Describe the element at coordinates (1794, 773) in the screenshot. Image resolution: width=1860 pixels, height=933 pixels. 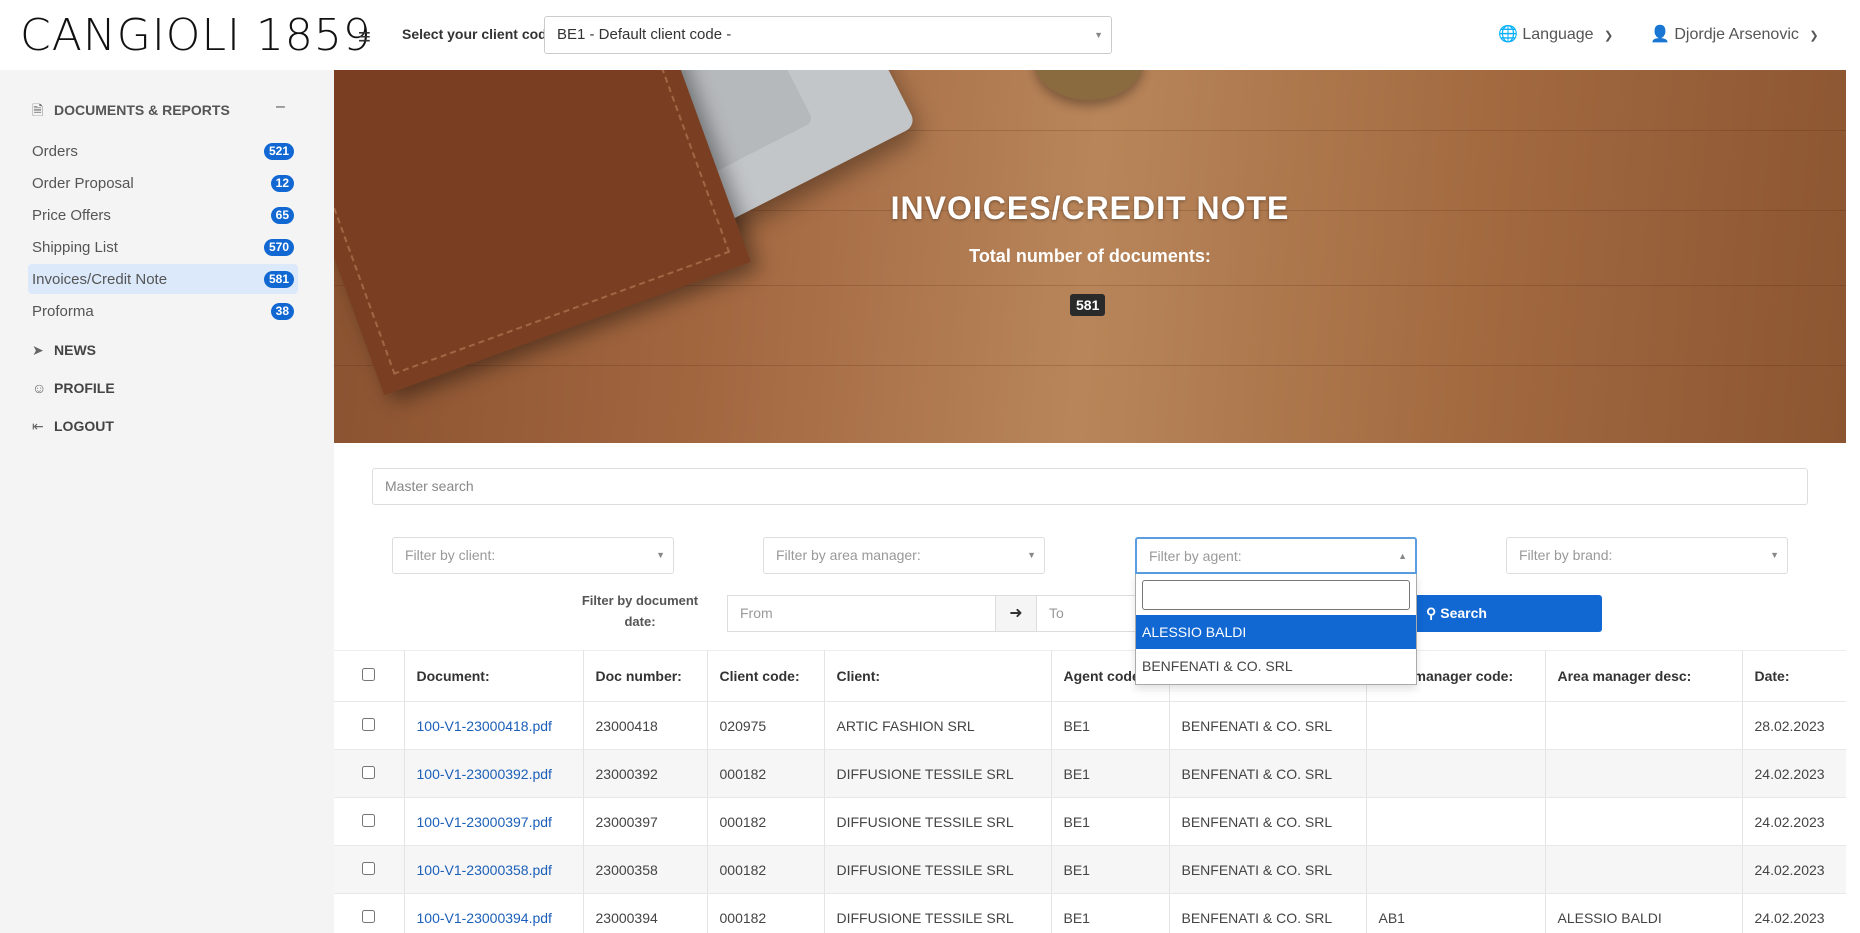
I see `table-cell: 24.02.2023` at that location.